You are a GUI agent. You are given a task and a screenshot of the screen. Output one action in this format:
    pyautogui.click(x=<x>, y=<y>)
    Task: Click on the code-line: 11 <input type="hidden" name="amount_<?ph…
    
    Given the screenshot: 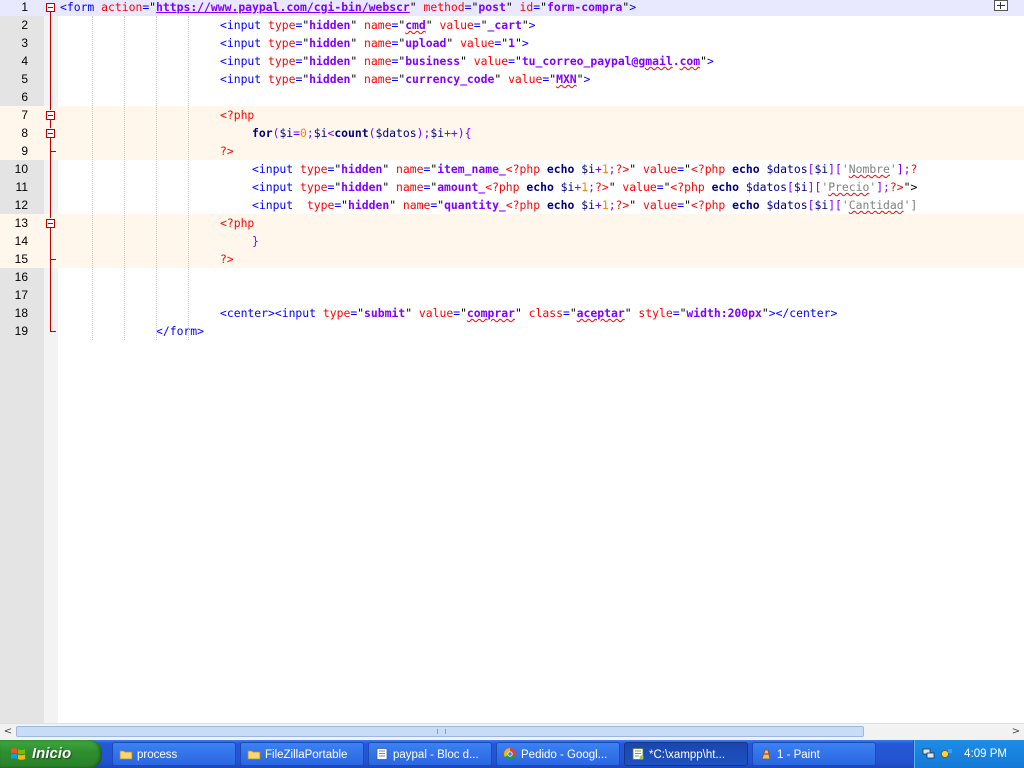 What is the action you would take?
    pyautogui.click(x=512, y=187)
    